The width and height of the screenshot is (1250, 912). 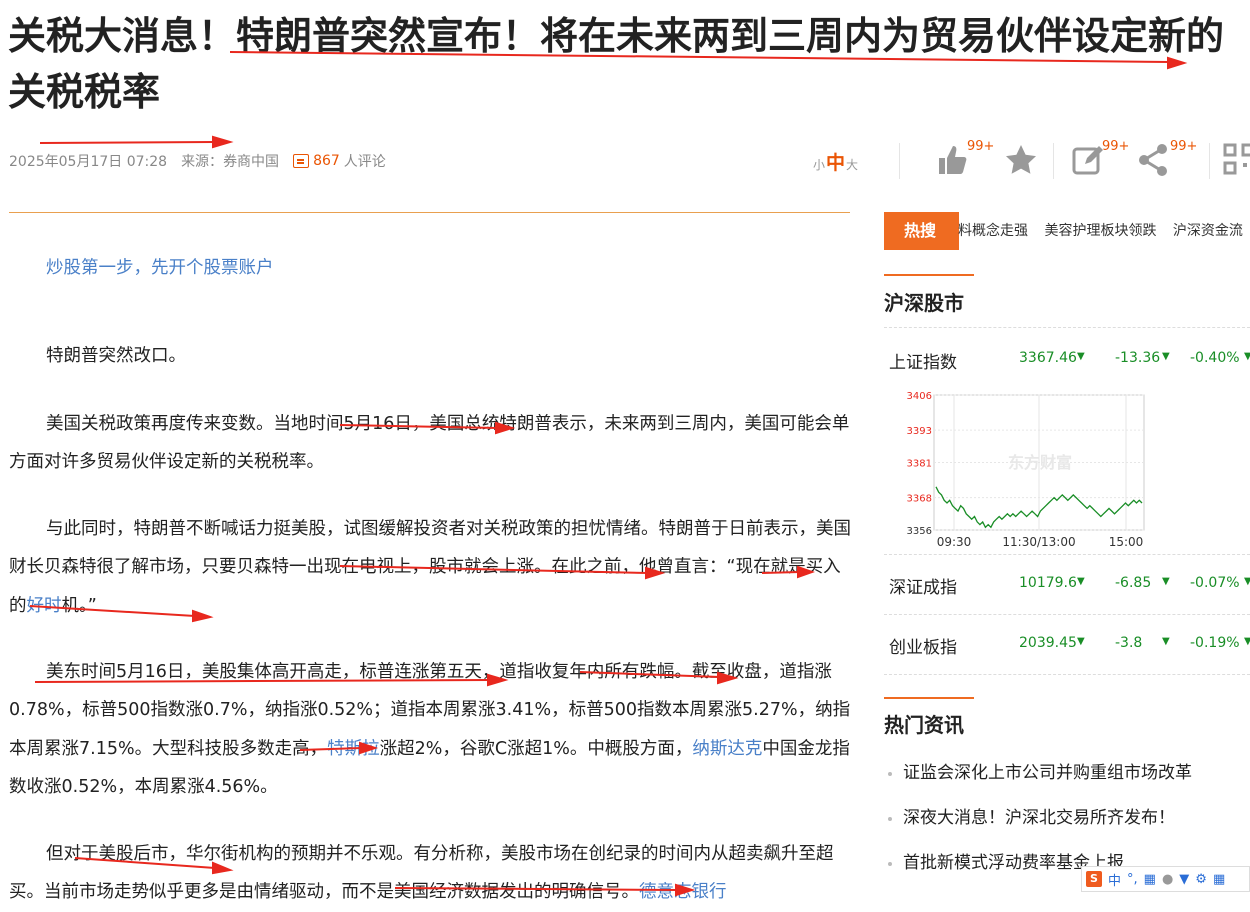 What do you see at coordinates (160, 266) in the screenshot?
I see `open-account-link: 炒股第一步，先开个股票账户` at bounding box center [160, 266].